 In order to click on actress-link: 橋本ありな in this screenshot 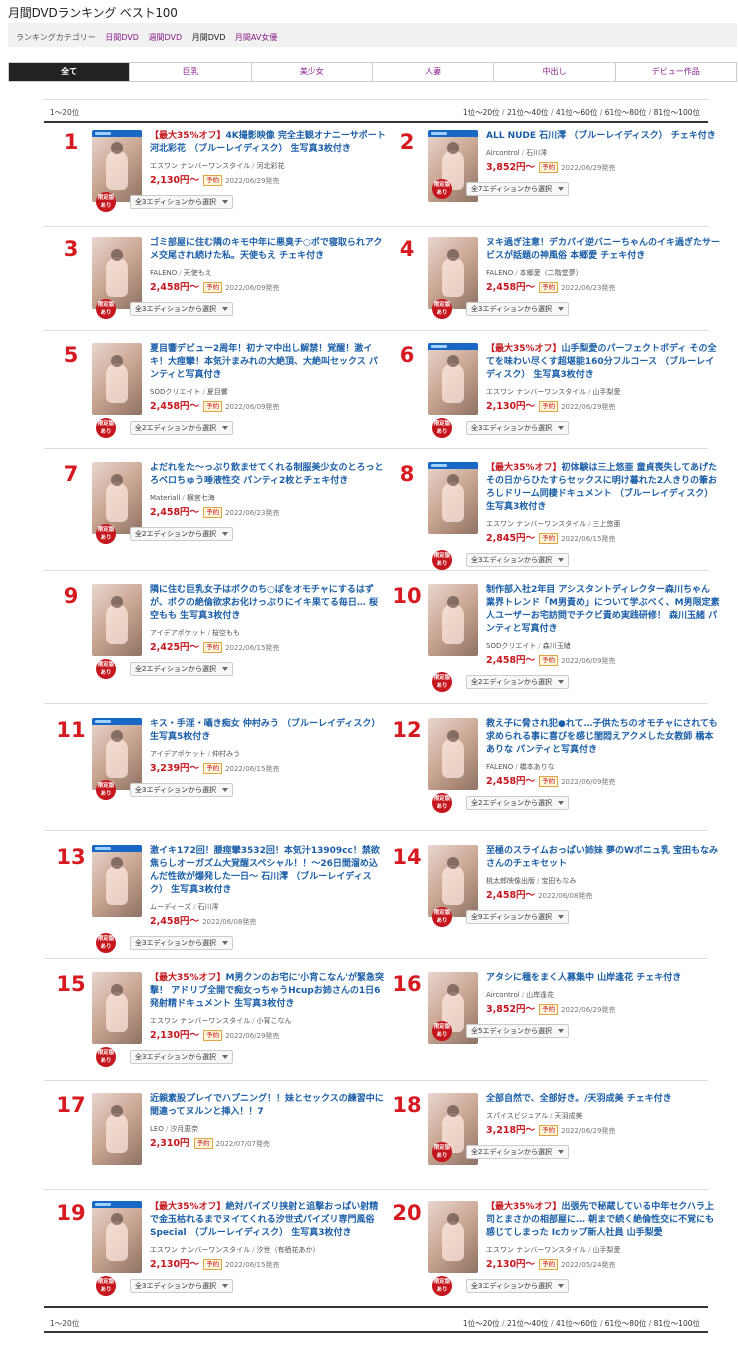, I will do `click(537, 767)`.